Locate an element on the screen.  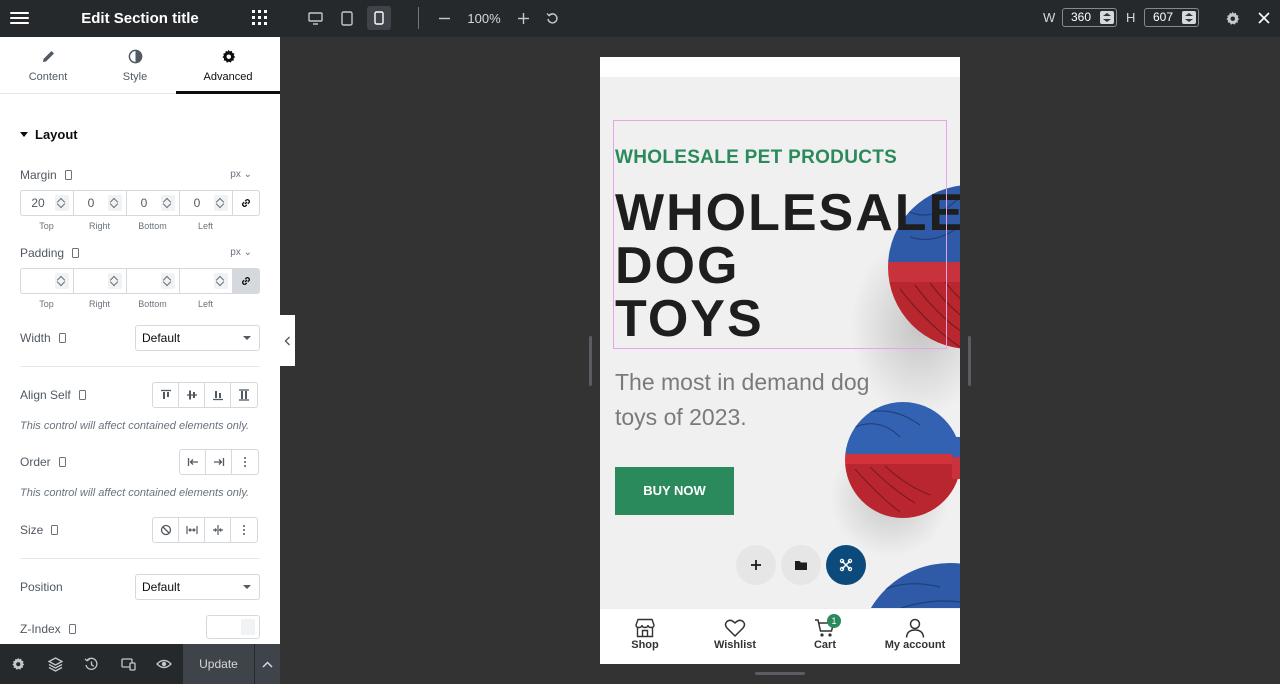
more-vertical-icon is located at coordinates (244, 530).